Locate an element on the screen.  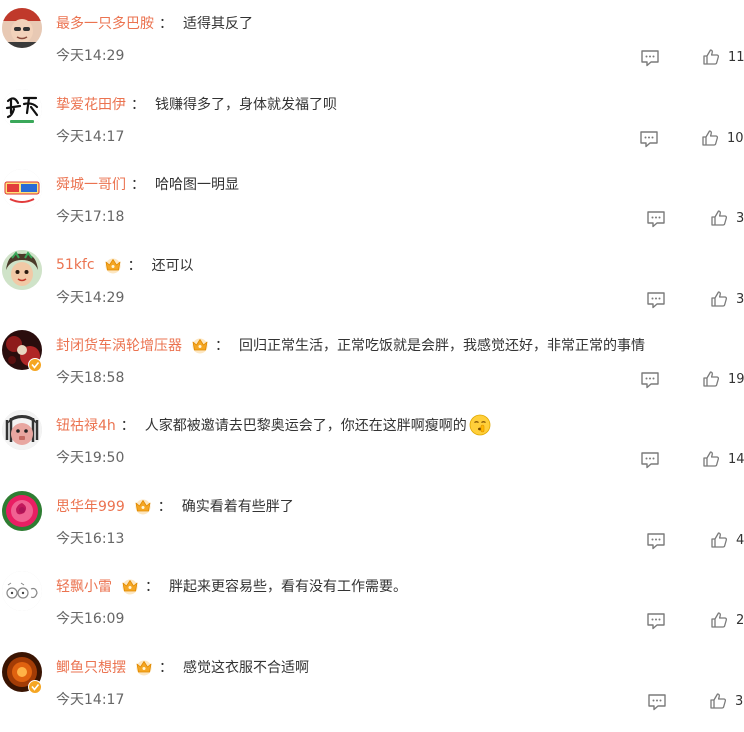
like-button: 14 is located at coordinates (723, 459).